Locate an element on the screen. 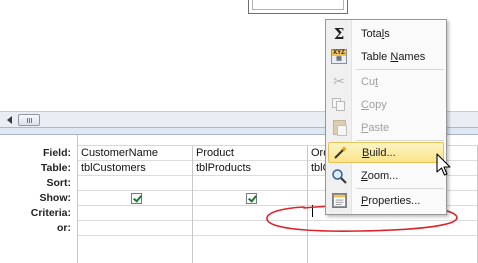  scissors-icon: ✂ is located at coordinates (339, 81).